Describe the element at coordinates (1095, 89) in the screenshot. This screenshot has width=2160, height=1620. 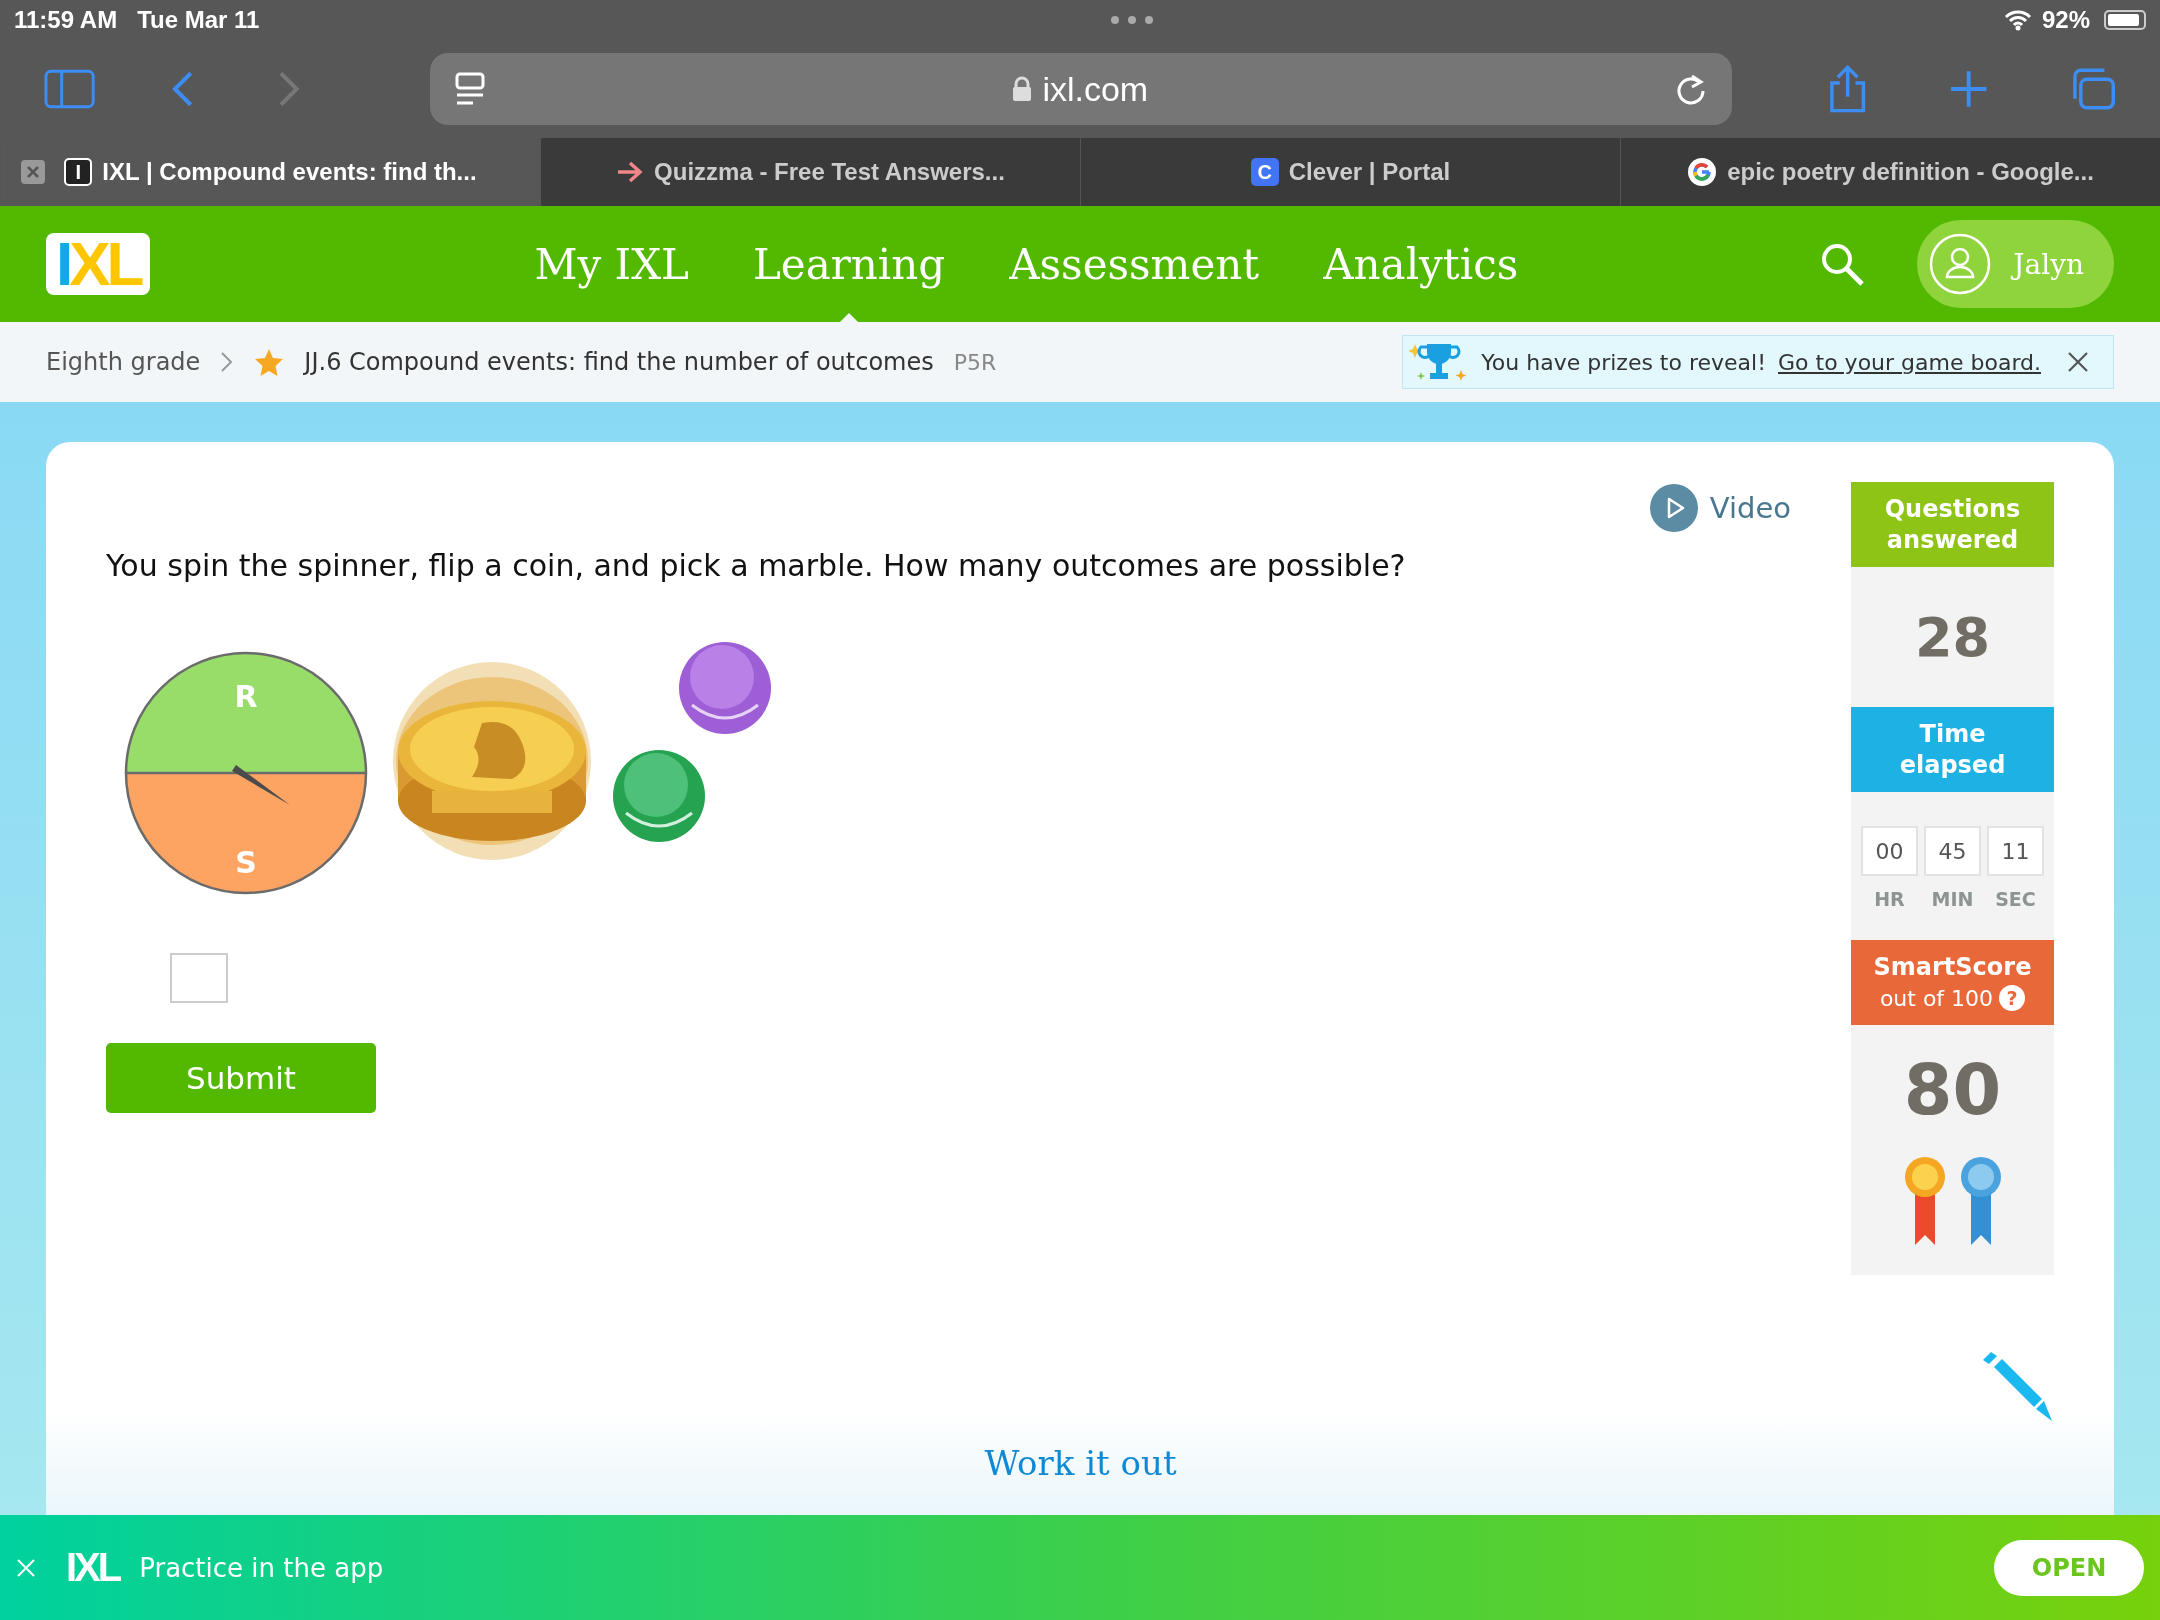
I see `url-text: ixl.com` at that location.